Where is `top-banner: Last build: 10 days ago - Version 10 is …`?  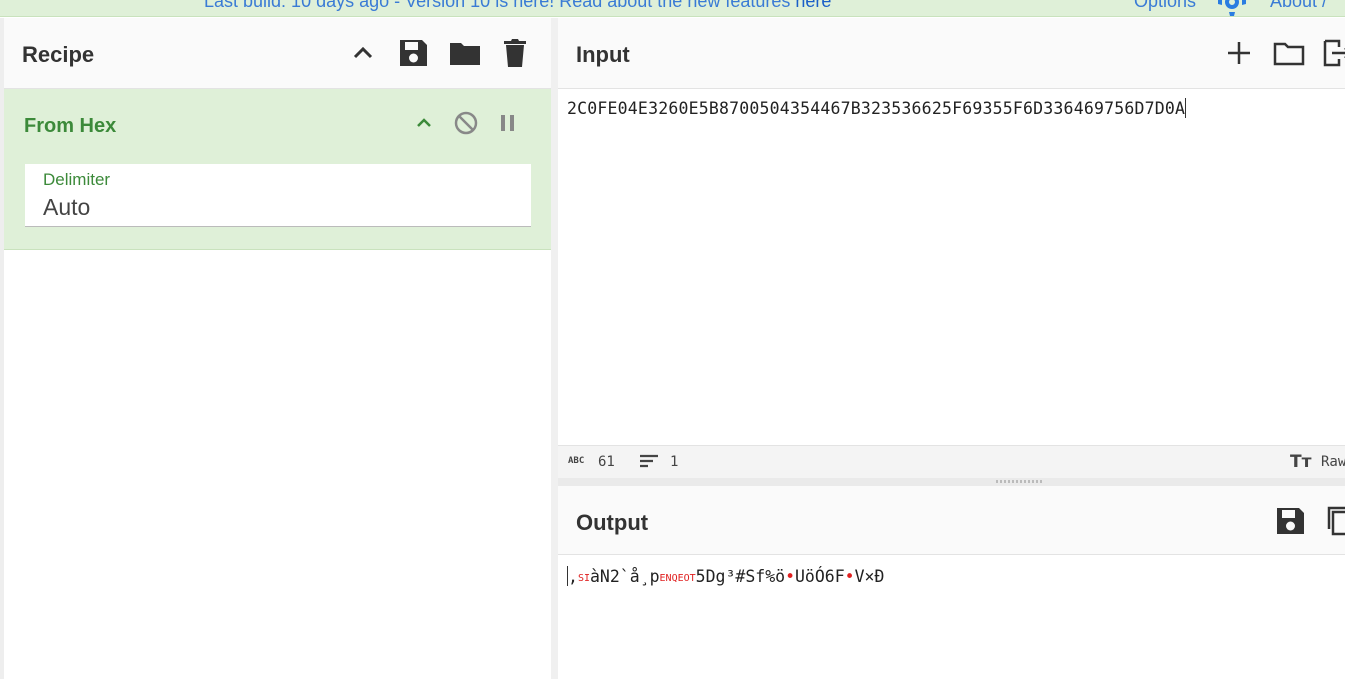 top-banner: Last build: 10 days ago - Version 10 is … is located at coordinates (672, 8).